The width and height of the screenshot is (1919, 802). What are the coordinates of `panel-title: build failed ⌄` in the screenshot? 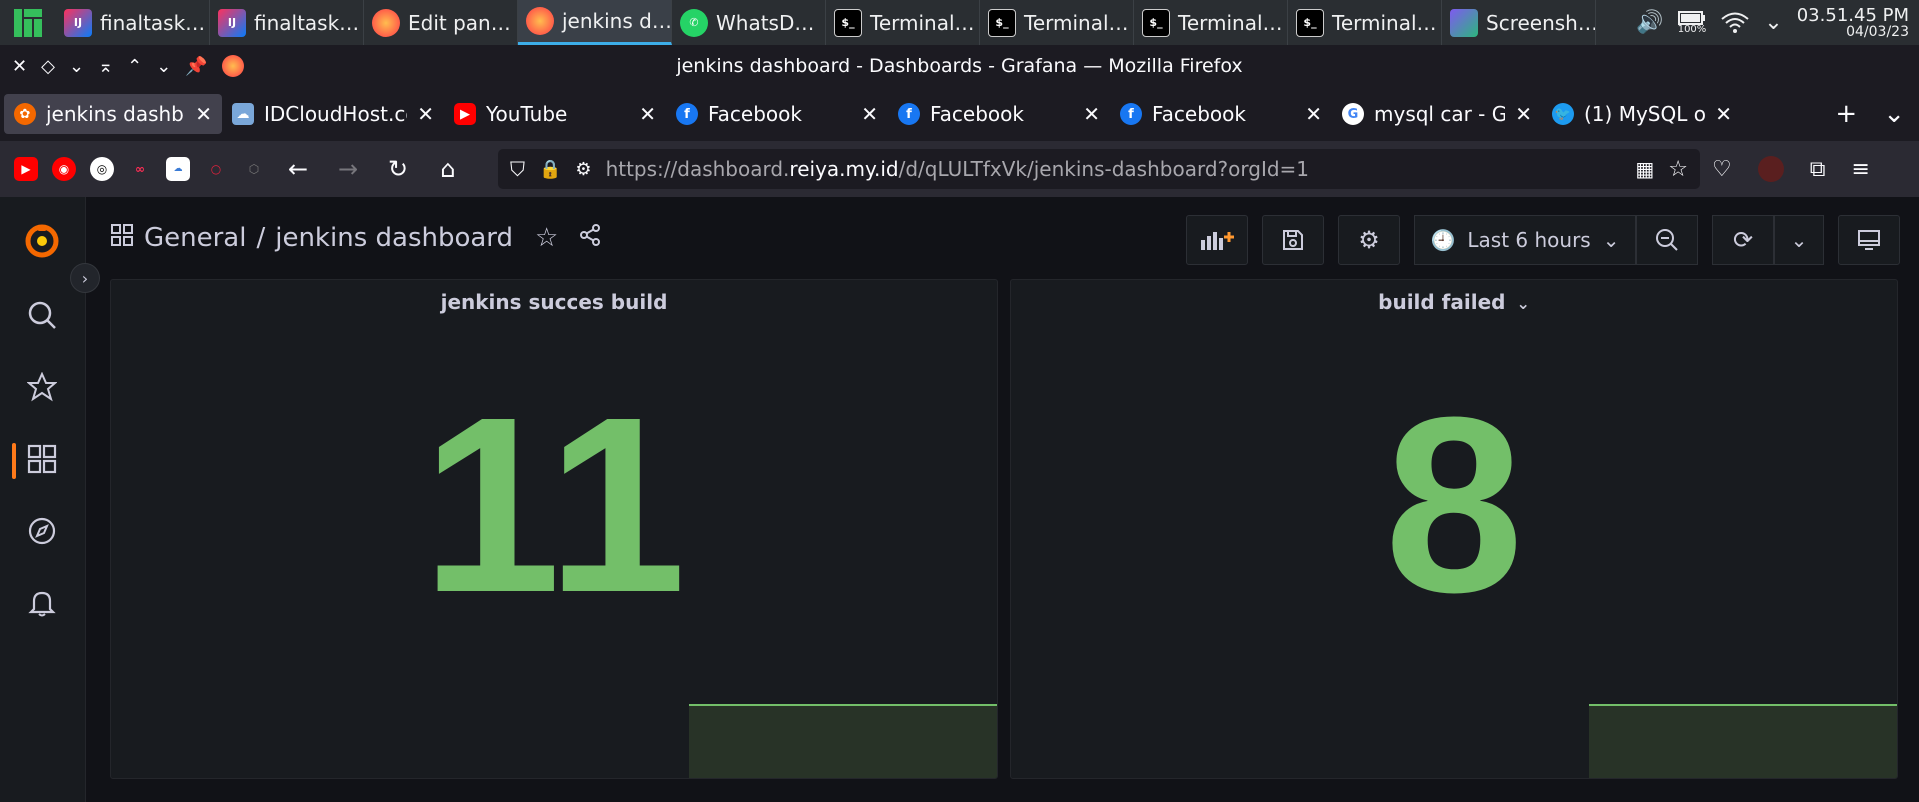 It's located at (1454, 302).